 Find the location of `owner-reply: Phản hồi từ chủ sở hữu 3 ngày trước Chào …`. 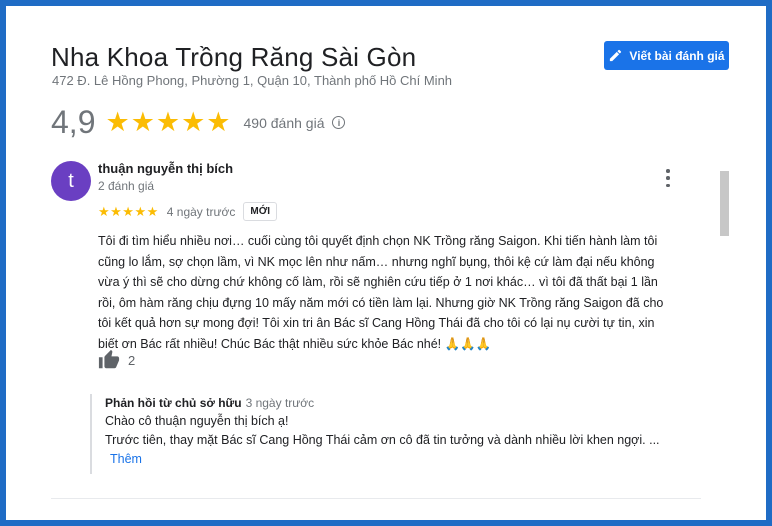

owner-reply: Phản hồi từ chủ sở hữu 3 ngày trước Chào … is located at coordinates (385, 434).